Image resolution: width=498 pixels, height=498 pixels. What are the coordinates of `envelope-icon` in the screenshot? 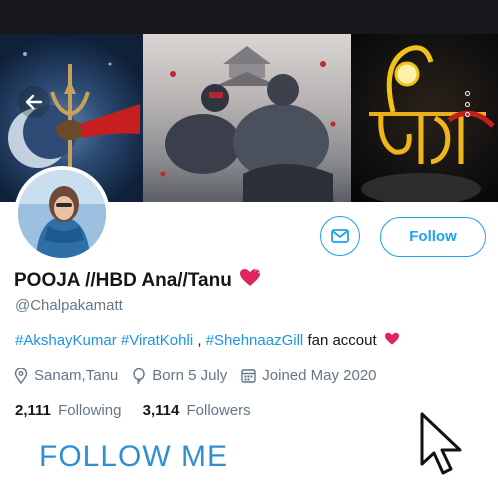 It's located at (340, 236).